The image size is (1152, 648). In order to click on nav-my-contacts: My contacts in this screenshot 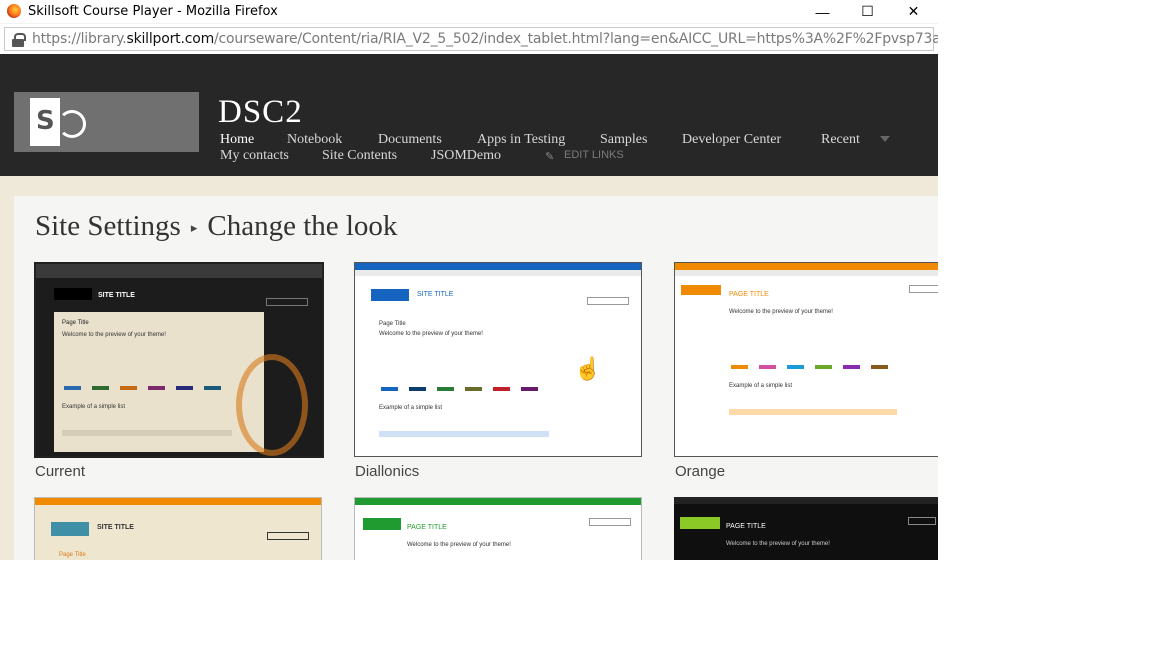, I will do `click(254, 156)`.